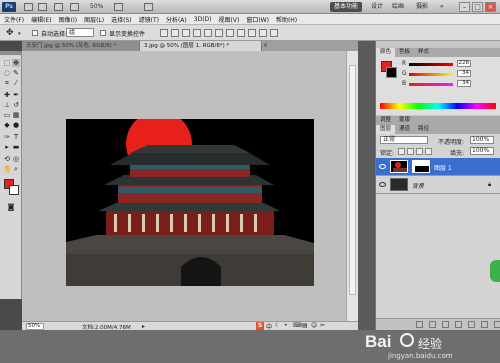 This screenshot has width=500, height=363. What do you see at coordinates (7, 63) in the screenshot?
I see `marquee-tool-icon: ⬚` at bounding box center [7, 63].